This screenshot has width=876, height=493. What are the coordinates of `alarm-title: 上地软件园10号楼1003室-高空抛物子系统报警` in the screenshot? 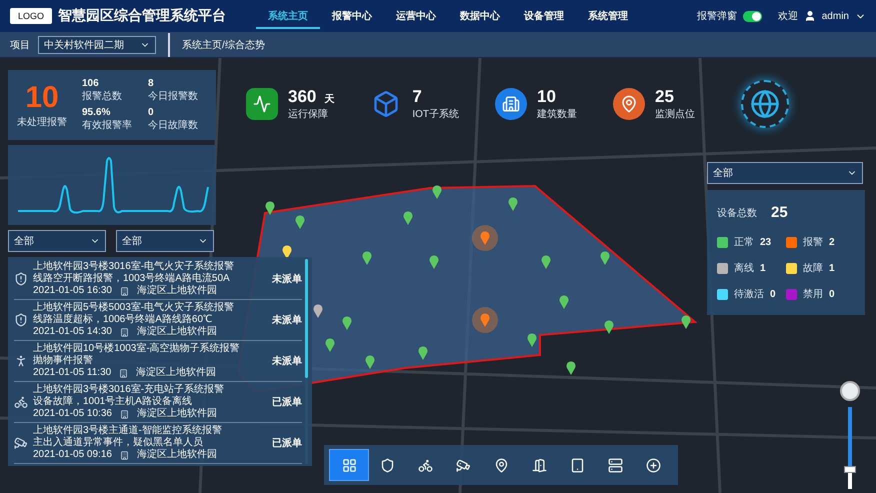 It's located at (150, 349).